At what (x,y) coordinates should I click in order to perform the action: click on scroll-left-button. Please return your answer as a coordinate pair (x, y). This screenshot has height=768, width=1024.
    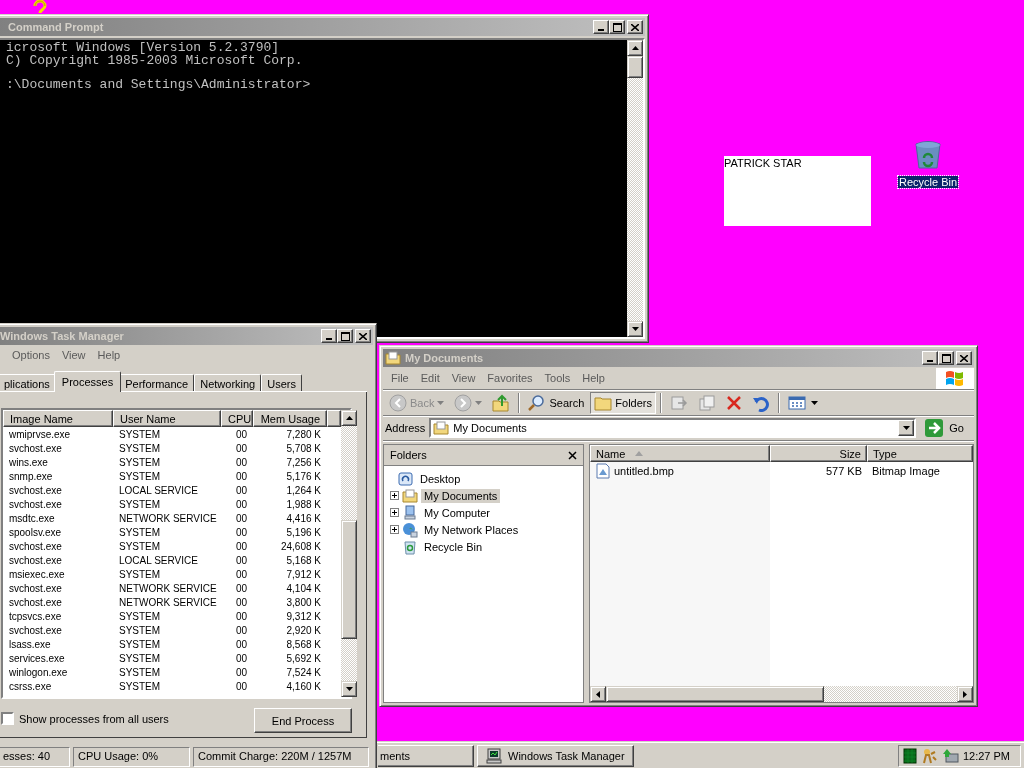
    Looking at the image, I should click on (598, 694).